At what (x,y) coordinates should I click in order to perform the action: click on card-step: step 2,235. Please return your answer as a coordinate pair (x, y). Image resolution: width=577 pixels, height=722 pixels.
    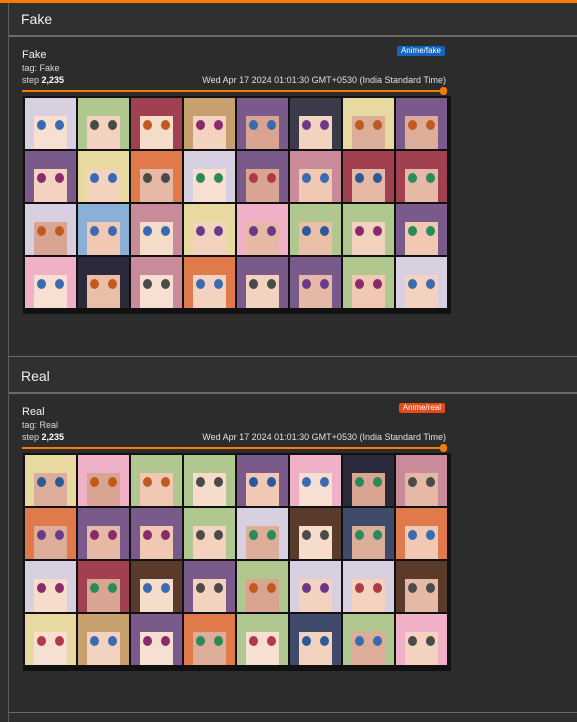
    Looking at the image, I should click on (43, 437).